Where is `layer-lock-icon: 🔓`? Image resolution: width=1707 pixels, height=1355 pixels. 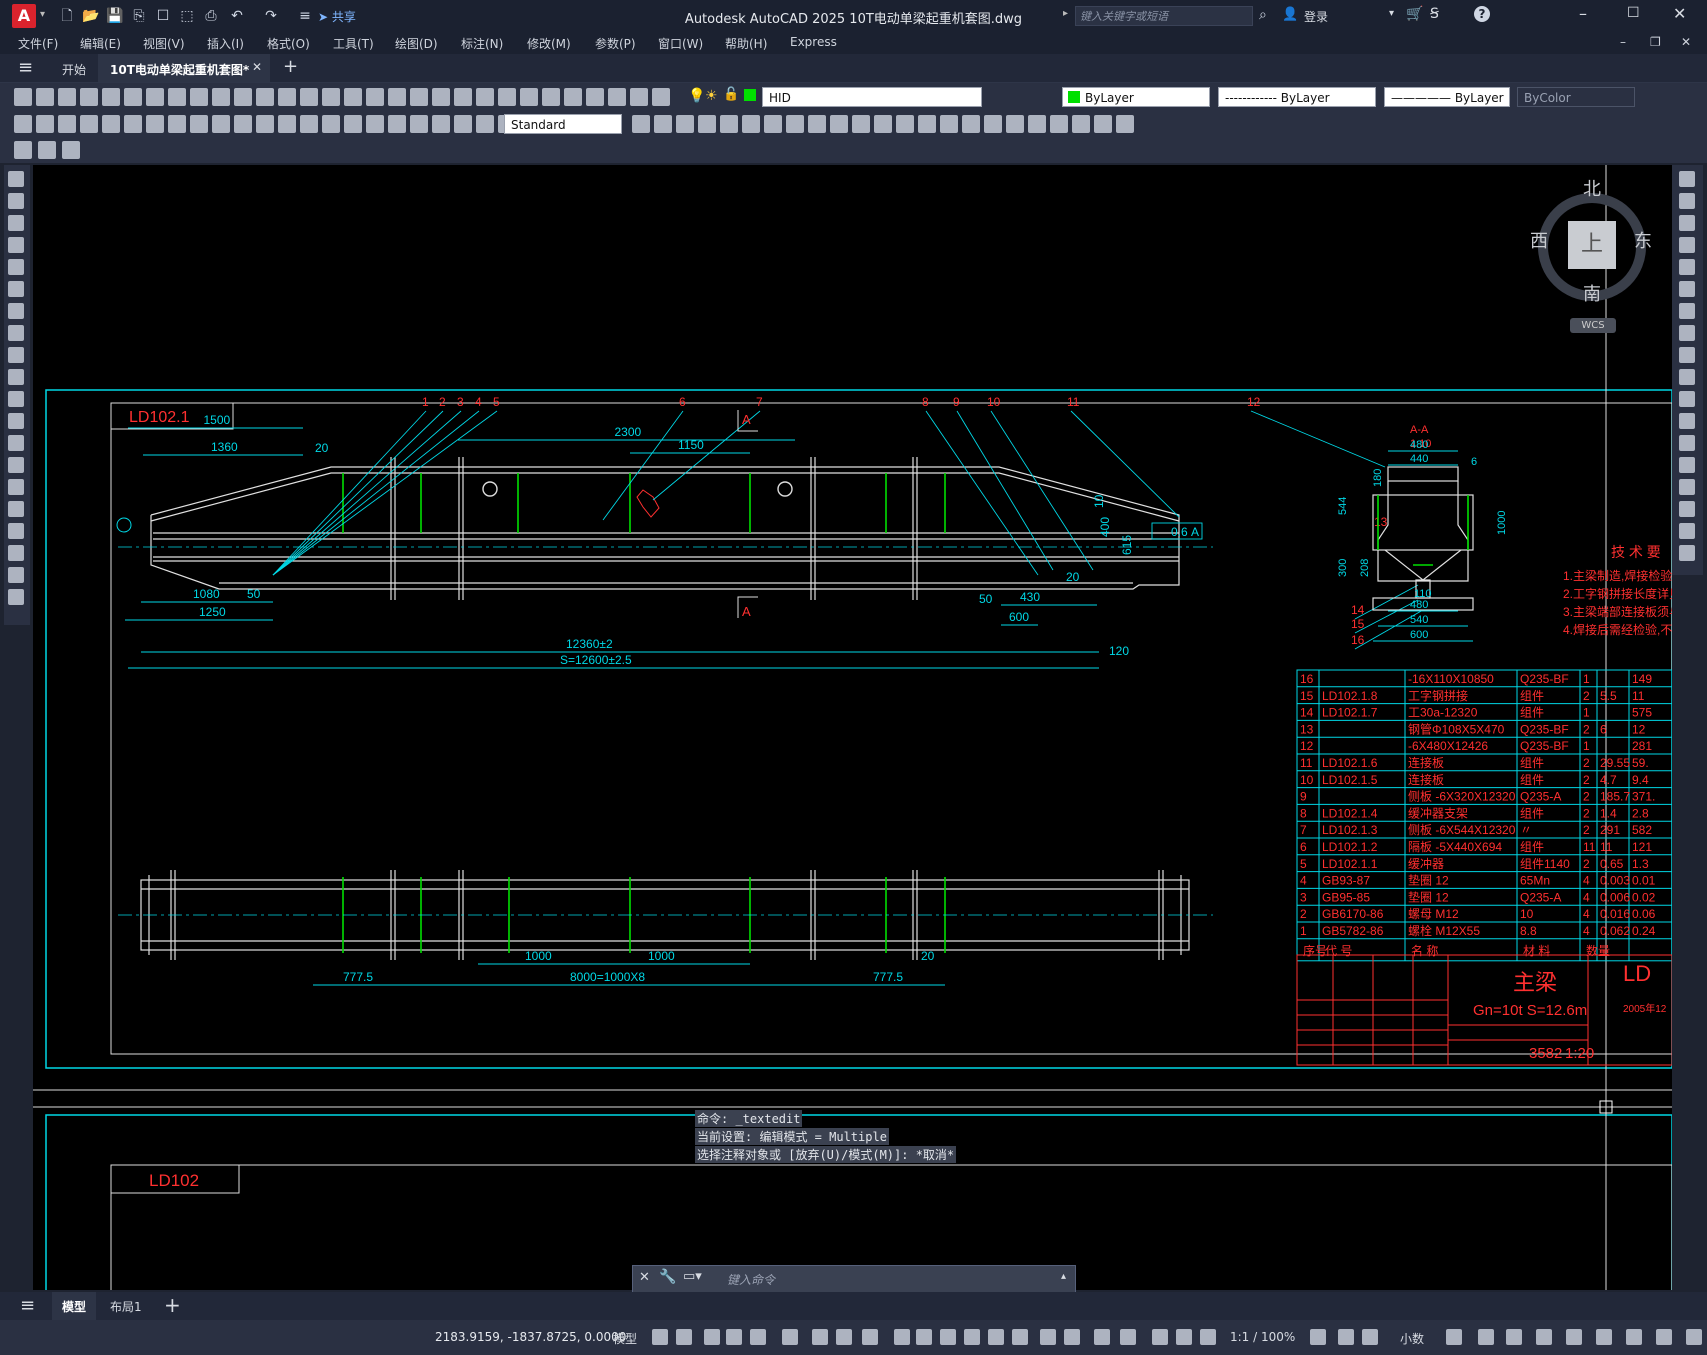
layer-lock-icon: 🔓 is located at coordinates (731, 94).